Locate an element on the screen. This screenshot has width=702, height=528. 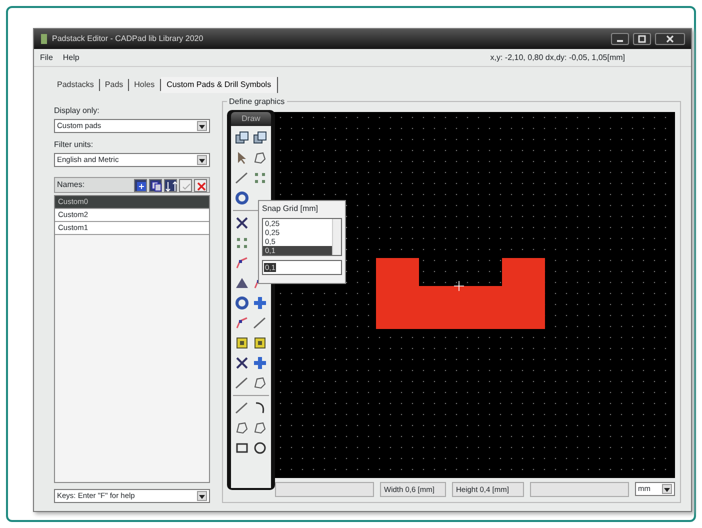
popup-title: Snap Grid [mm] is located at coordinates (291, 209).